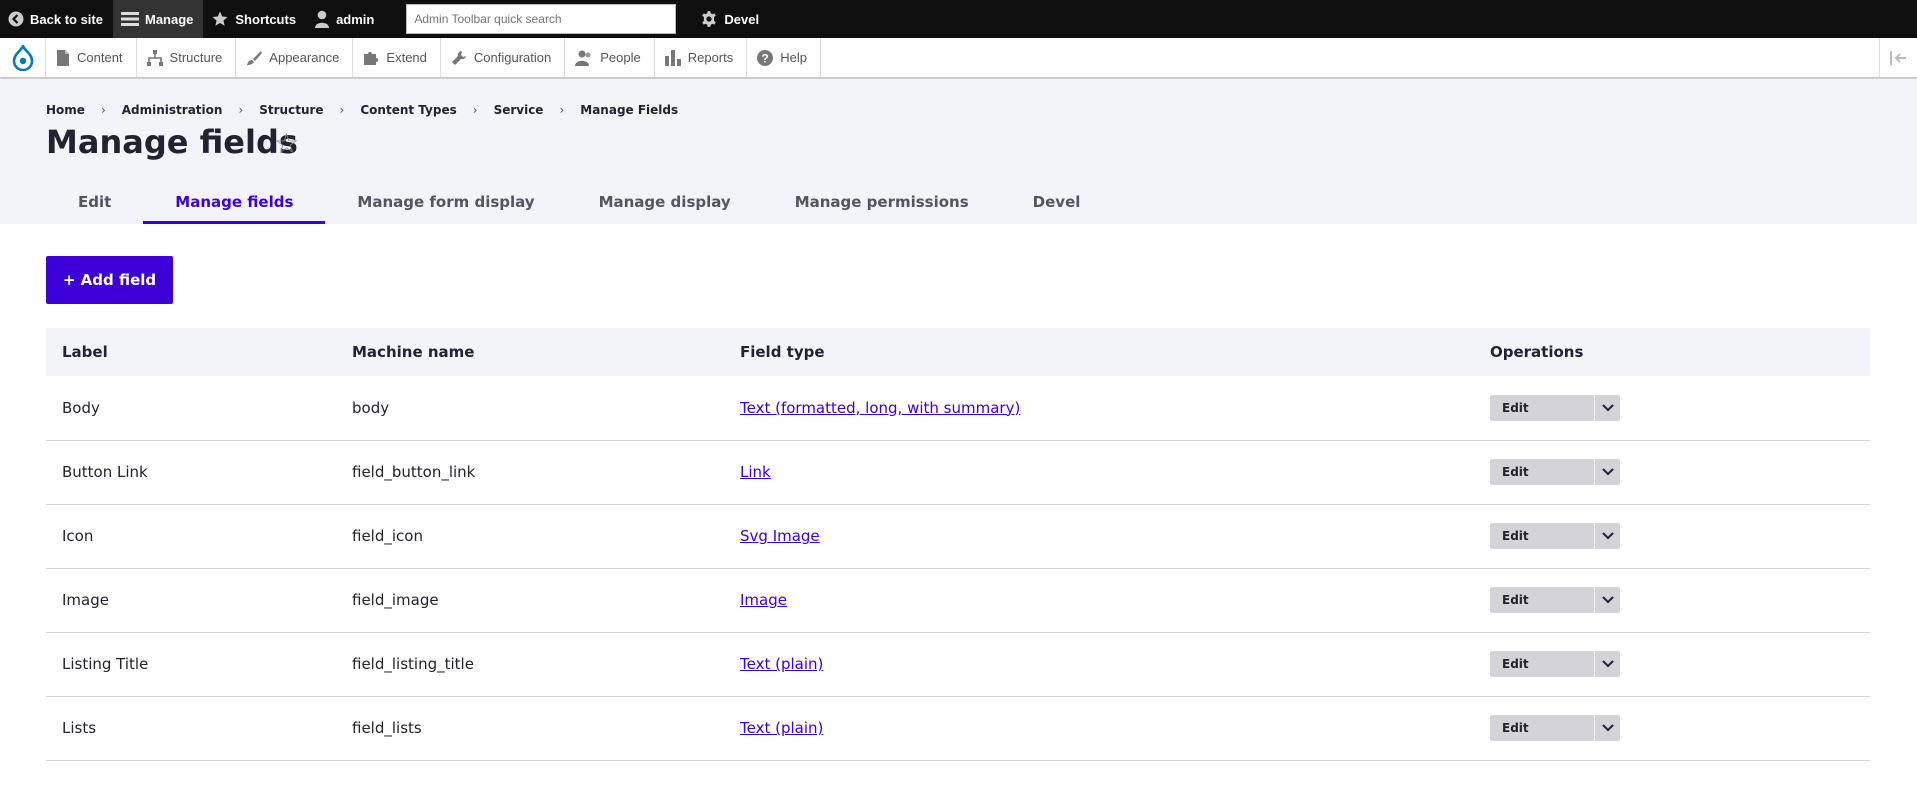  I want to click on tray-item-help: ? Help, so click(784, 57).